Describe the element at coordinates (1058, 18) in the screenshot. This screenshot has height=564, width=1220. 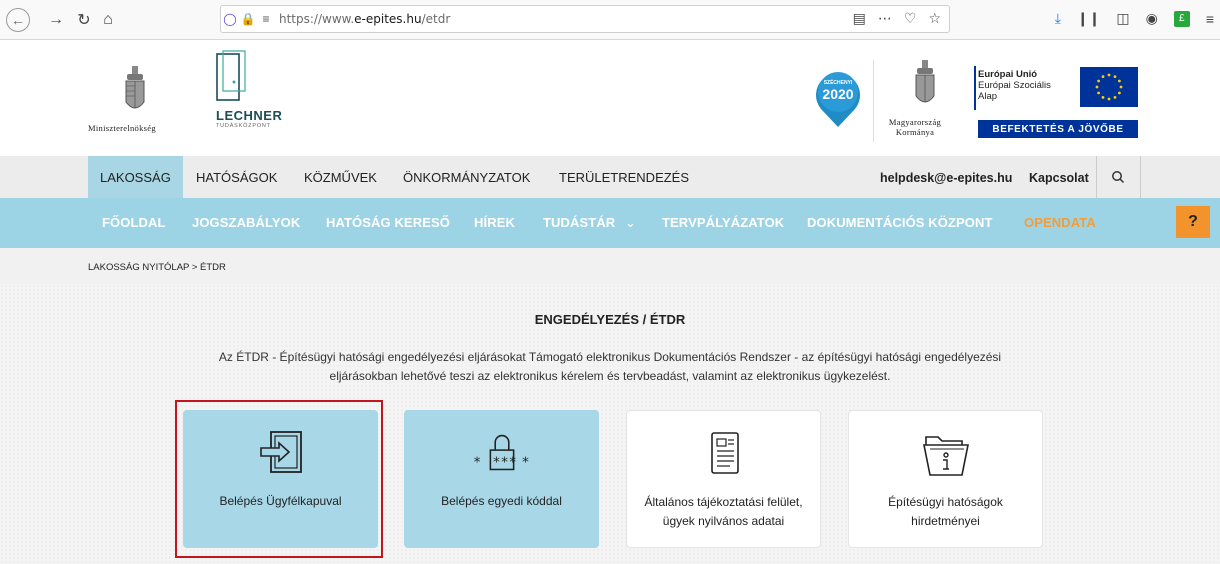
I see `download-icon: ⤓` at that location.